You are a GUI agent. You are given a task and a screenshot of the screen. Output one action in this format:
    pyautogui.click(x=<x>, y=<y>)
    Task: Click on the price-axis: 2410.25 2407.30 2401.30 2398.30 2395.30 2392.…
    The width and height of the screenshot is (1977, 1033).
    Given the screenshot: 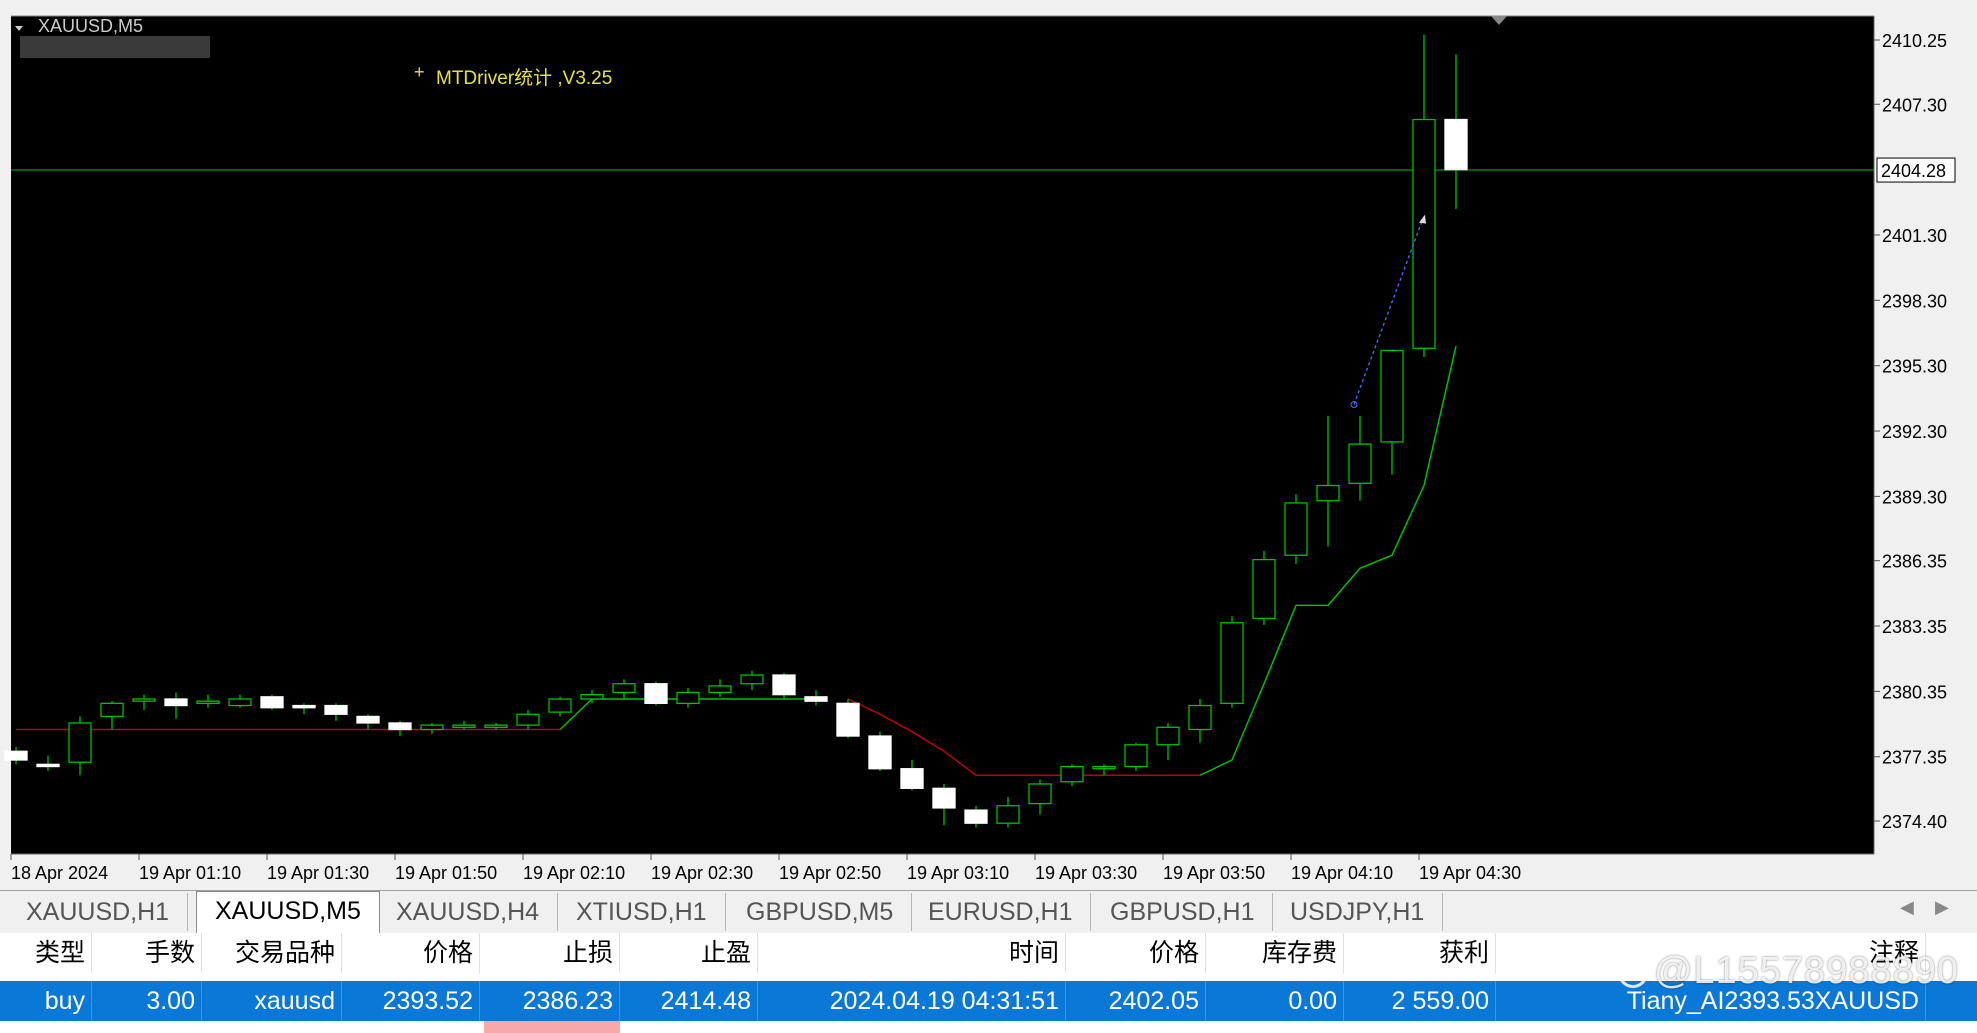 What is the action you would take?
    pyautogui.click(x=1915, y=431)
    